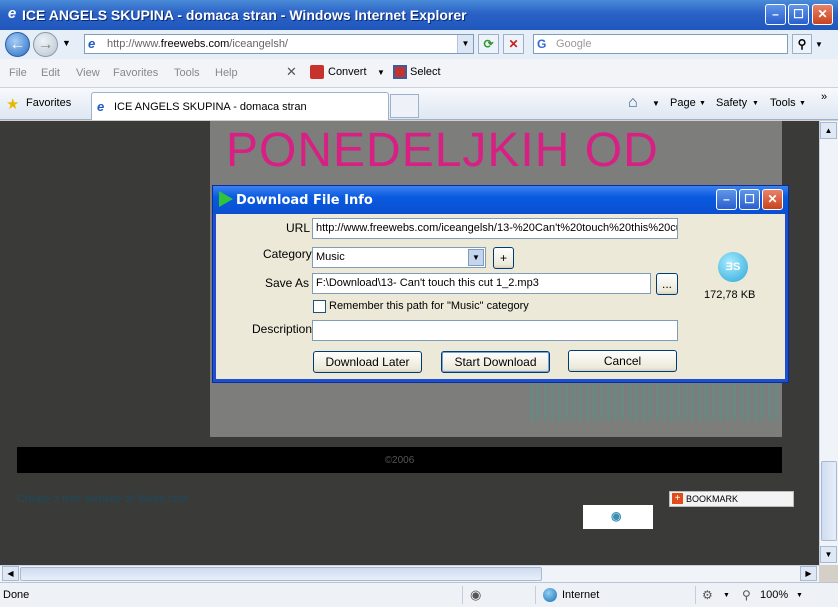 This screenshot has width=838, height=607. I want to click on address-url: http://www.freewebs.com/iceangelsh/, so click(197, 44).